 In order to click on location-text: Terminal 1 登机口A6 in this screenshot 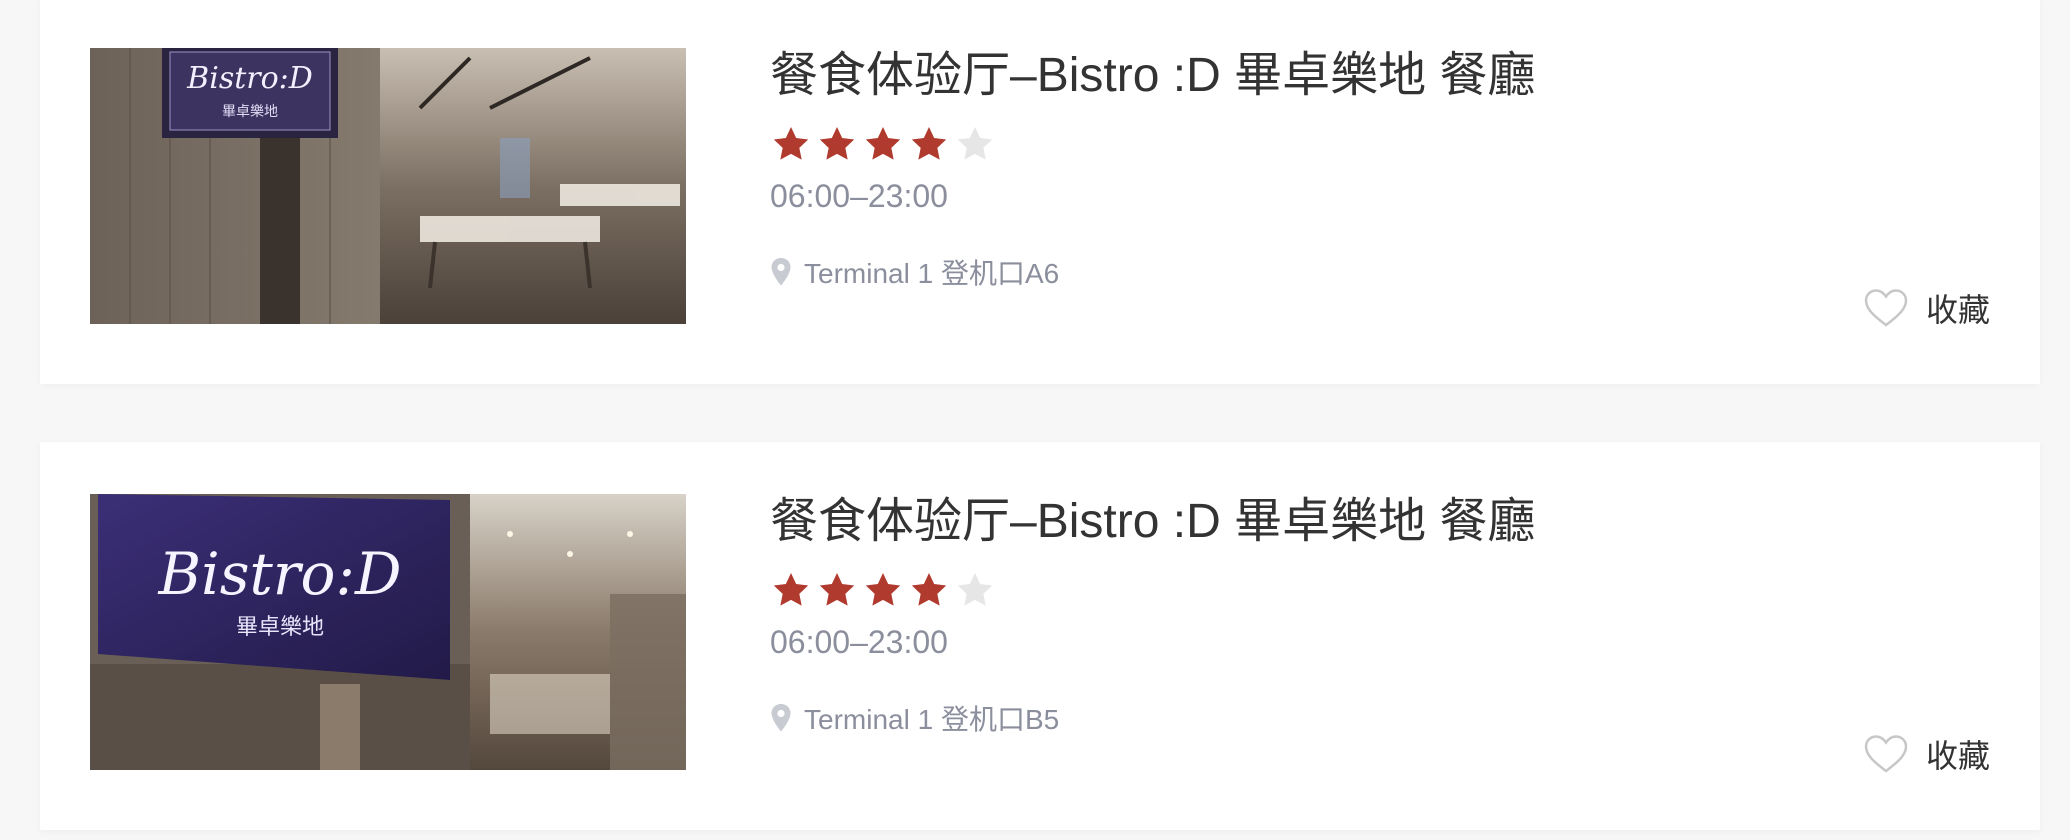, I will do `click(932, 273)`.